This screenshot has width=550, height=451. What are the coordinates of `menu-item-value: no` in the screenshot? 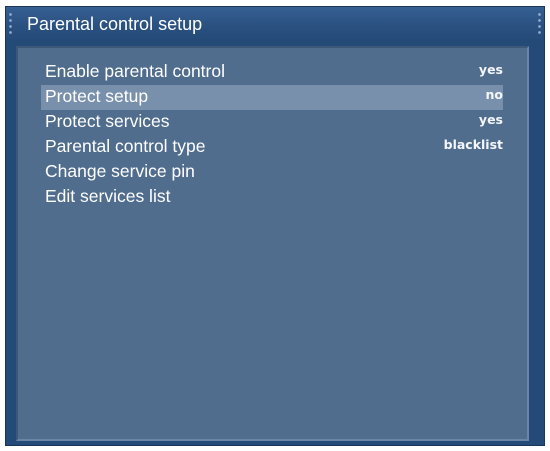 It's located at (494, 94).